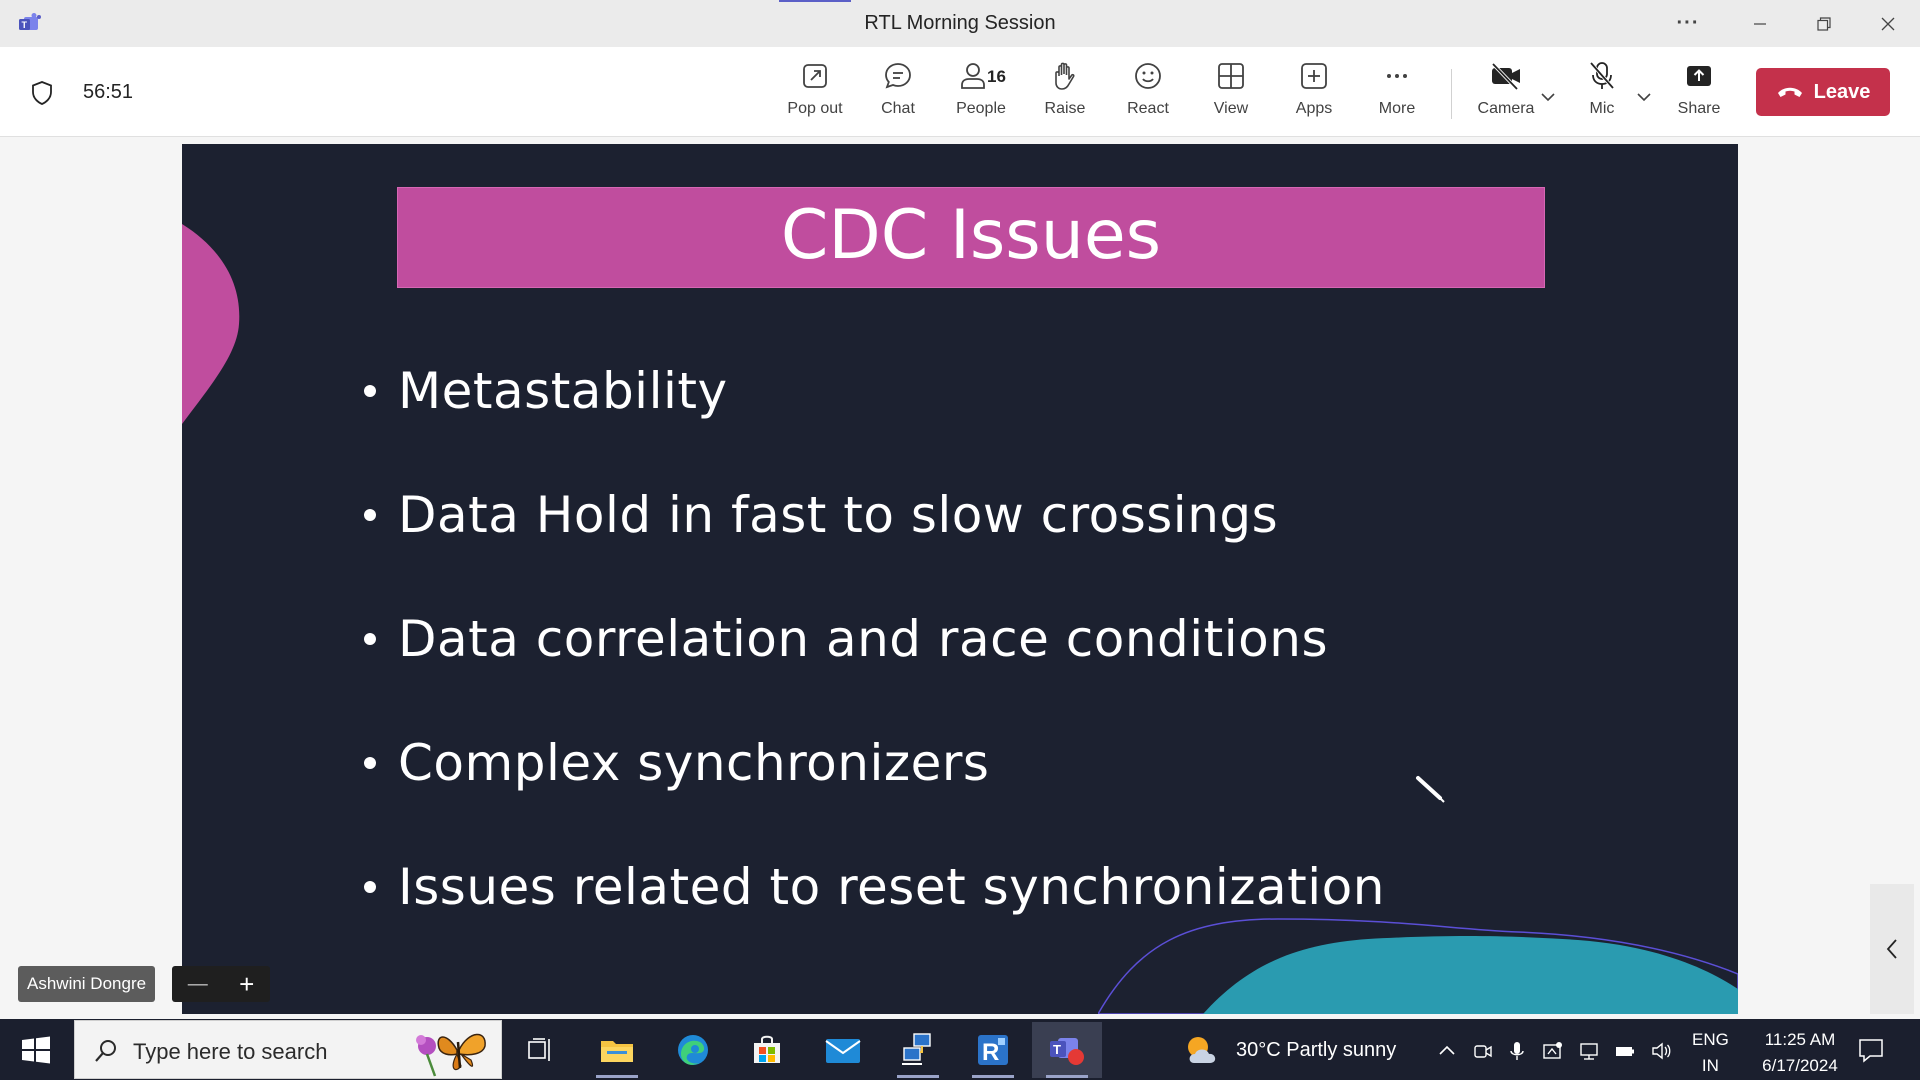 This screenshot has height=1080, width=1920. What do you see at coordinates (898, 108) in the screenshot?
I see `chat-label: Chat` at bounding box center [898, 108].